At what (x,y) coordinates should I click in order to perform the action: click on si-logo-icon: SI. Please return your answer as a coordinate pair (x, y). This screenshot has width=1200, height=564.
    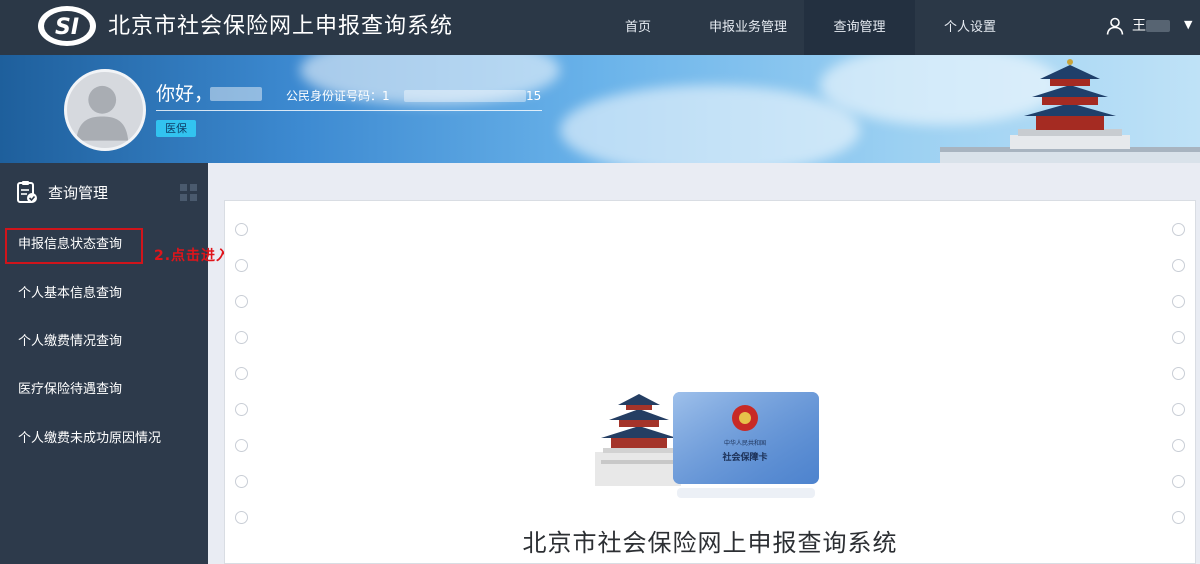
    Looking at the image, I should click on (67, 26).